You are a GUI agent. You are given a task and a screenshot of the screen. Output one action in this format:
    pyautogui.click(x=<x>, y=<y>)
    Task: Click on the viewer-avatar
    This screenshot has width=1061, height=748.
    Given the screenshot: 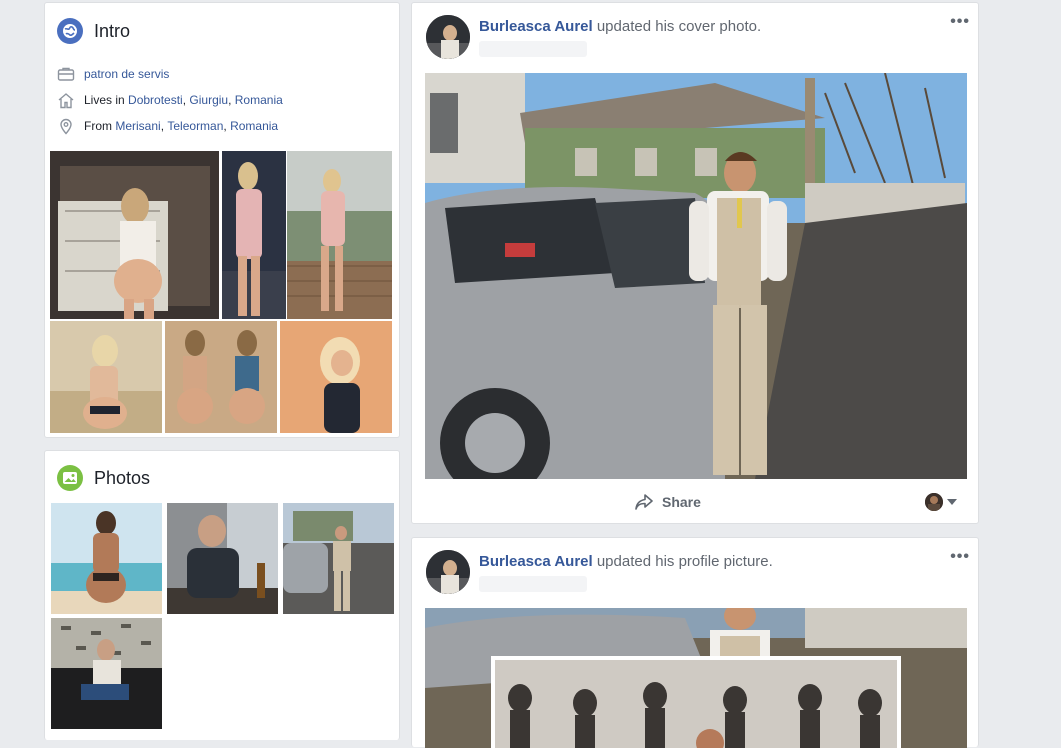 What is the action you would take?
    pyautogui.click(x=934, y=502)
    